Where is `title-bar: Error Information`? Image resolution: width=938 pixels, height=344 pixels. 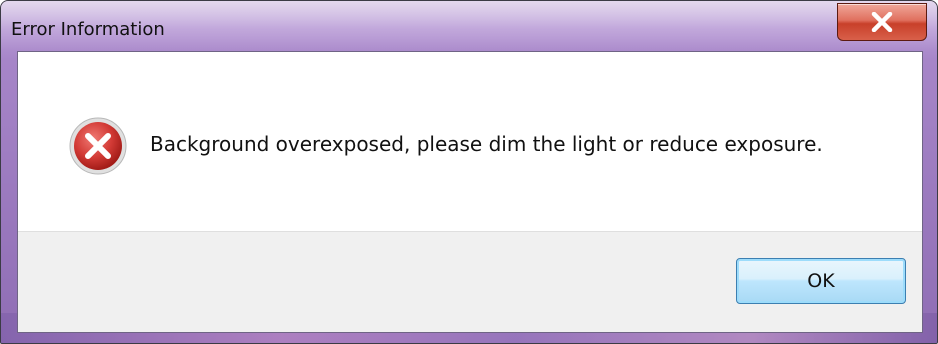
title-bar: Error Information is located at coordinates (469, 26).